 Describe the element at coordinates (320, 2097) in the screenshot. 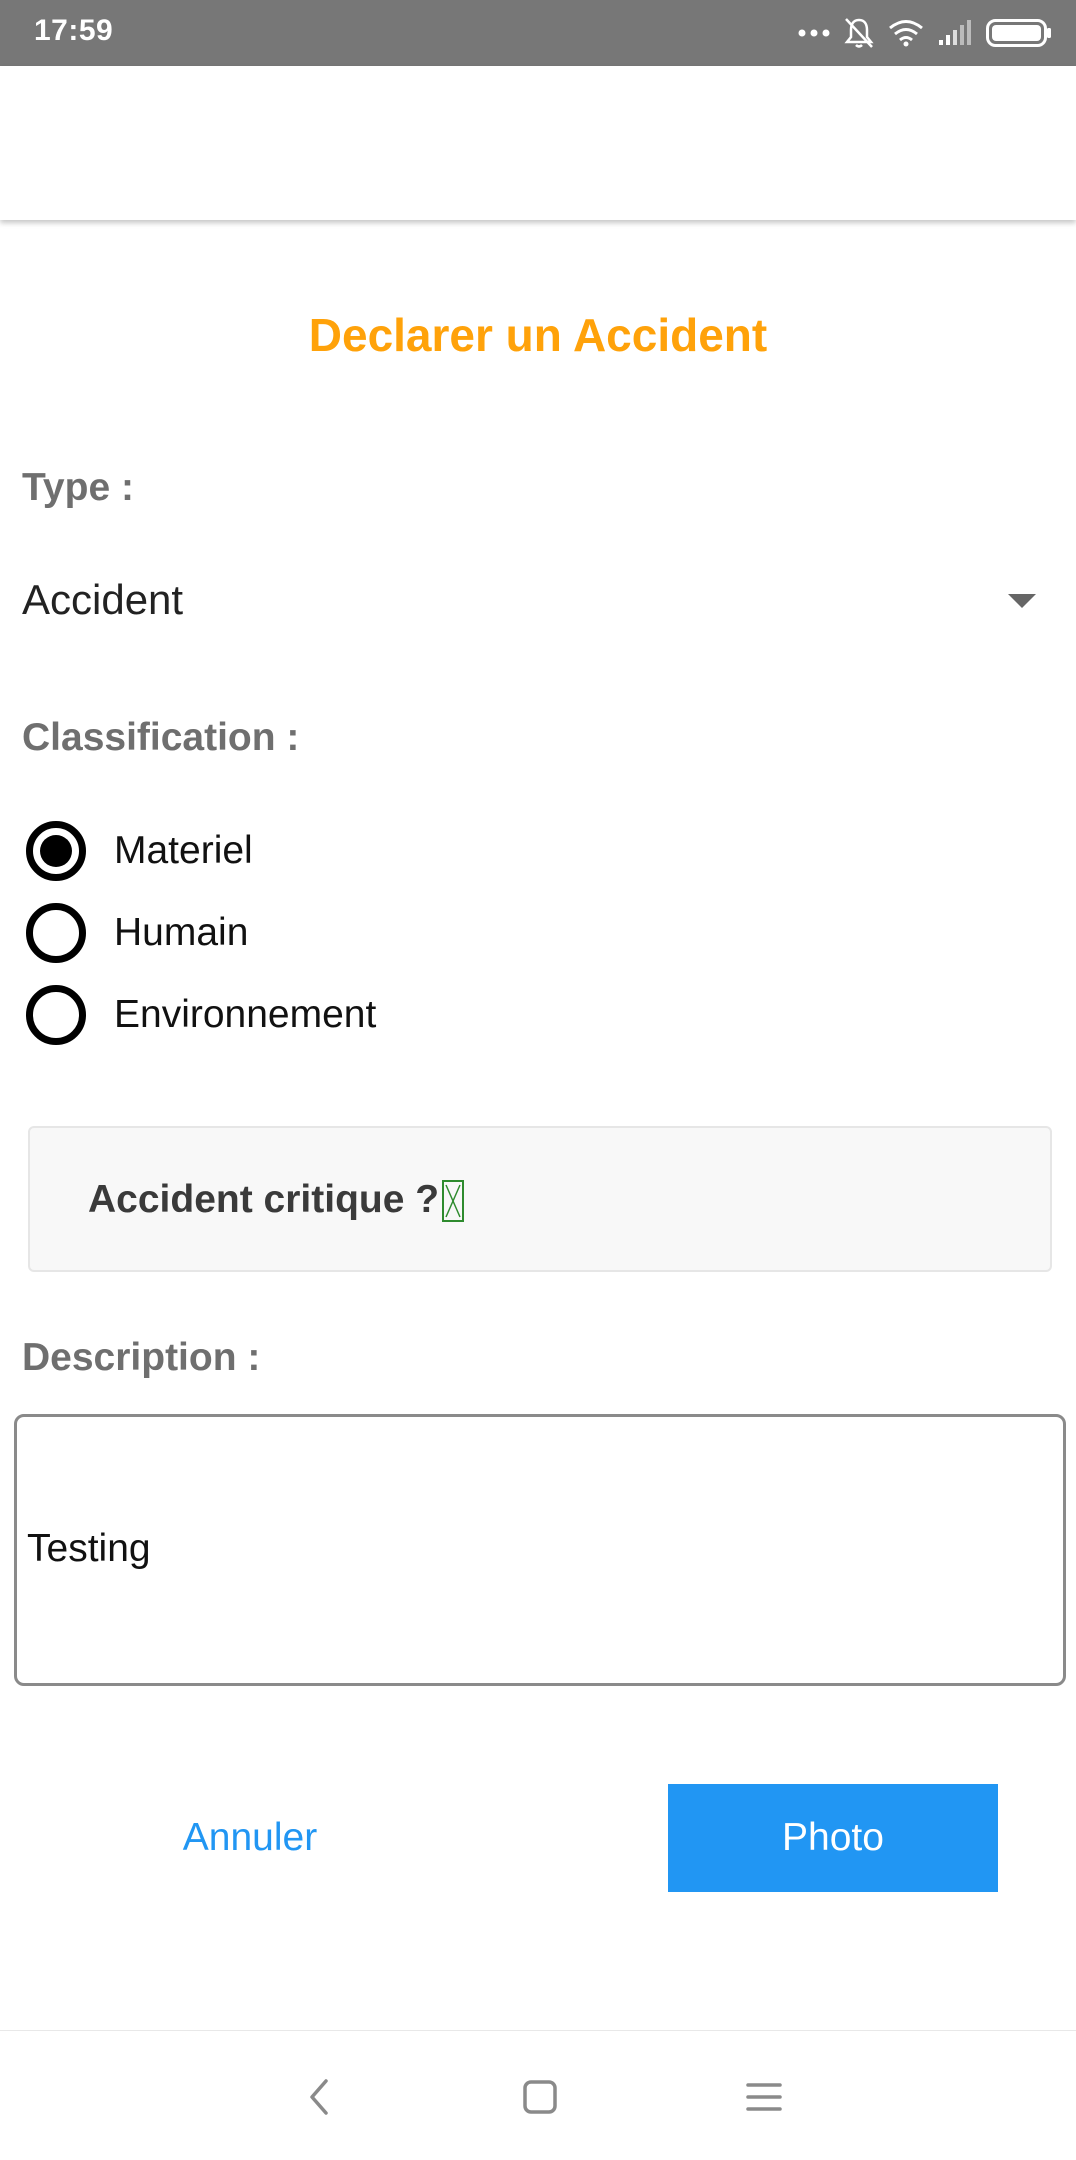

I see `back-icon` at that location.